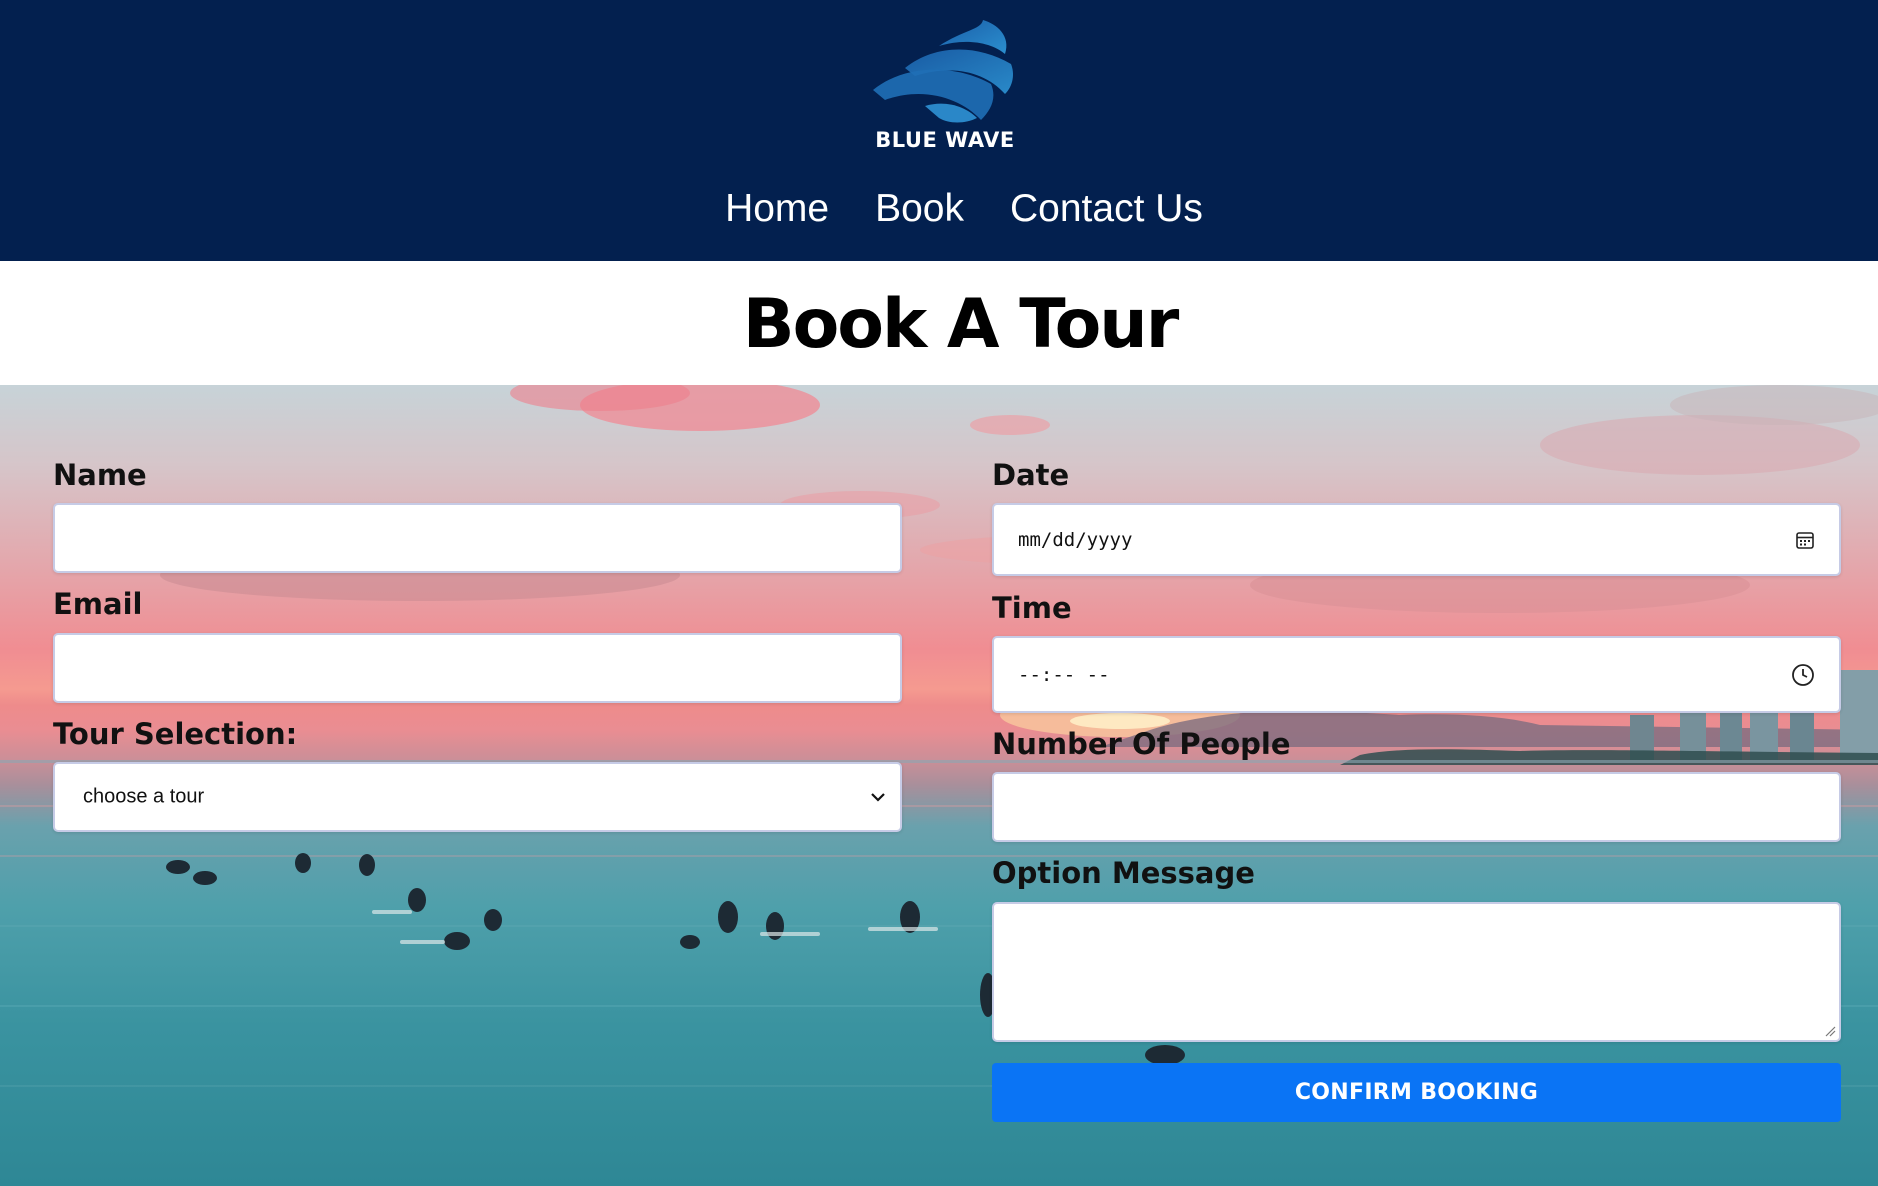 This screenshot has width=1878, height=1186. I want to click on main-nav: Home Book Contact Us, so click(939, 209).